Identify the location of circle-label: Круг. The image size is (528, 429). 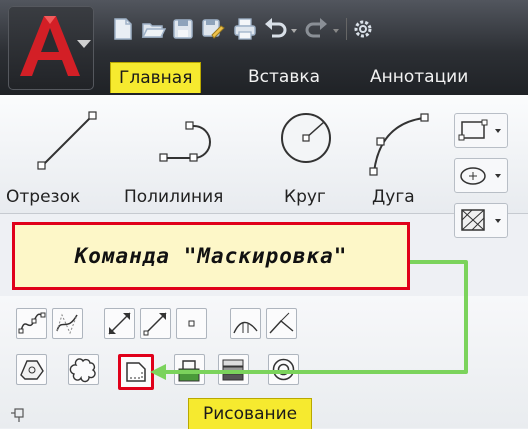
(305, 197).